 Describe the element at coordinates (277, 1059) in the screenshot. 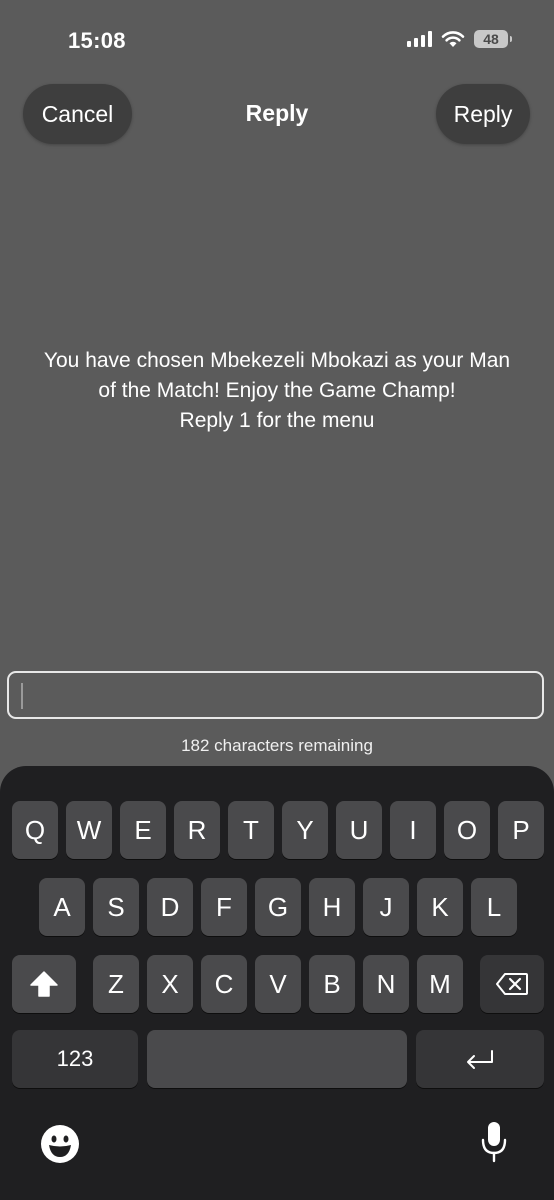

I see `space-key` at that location.